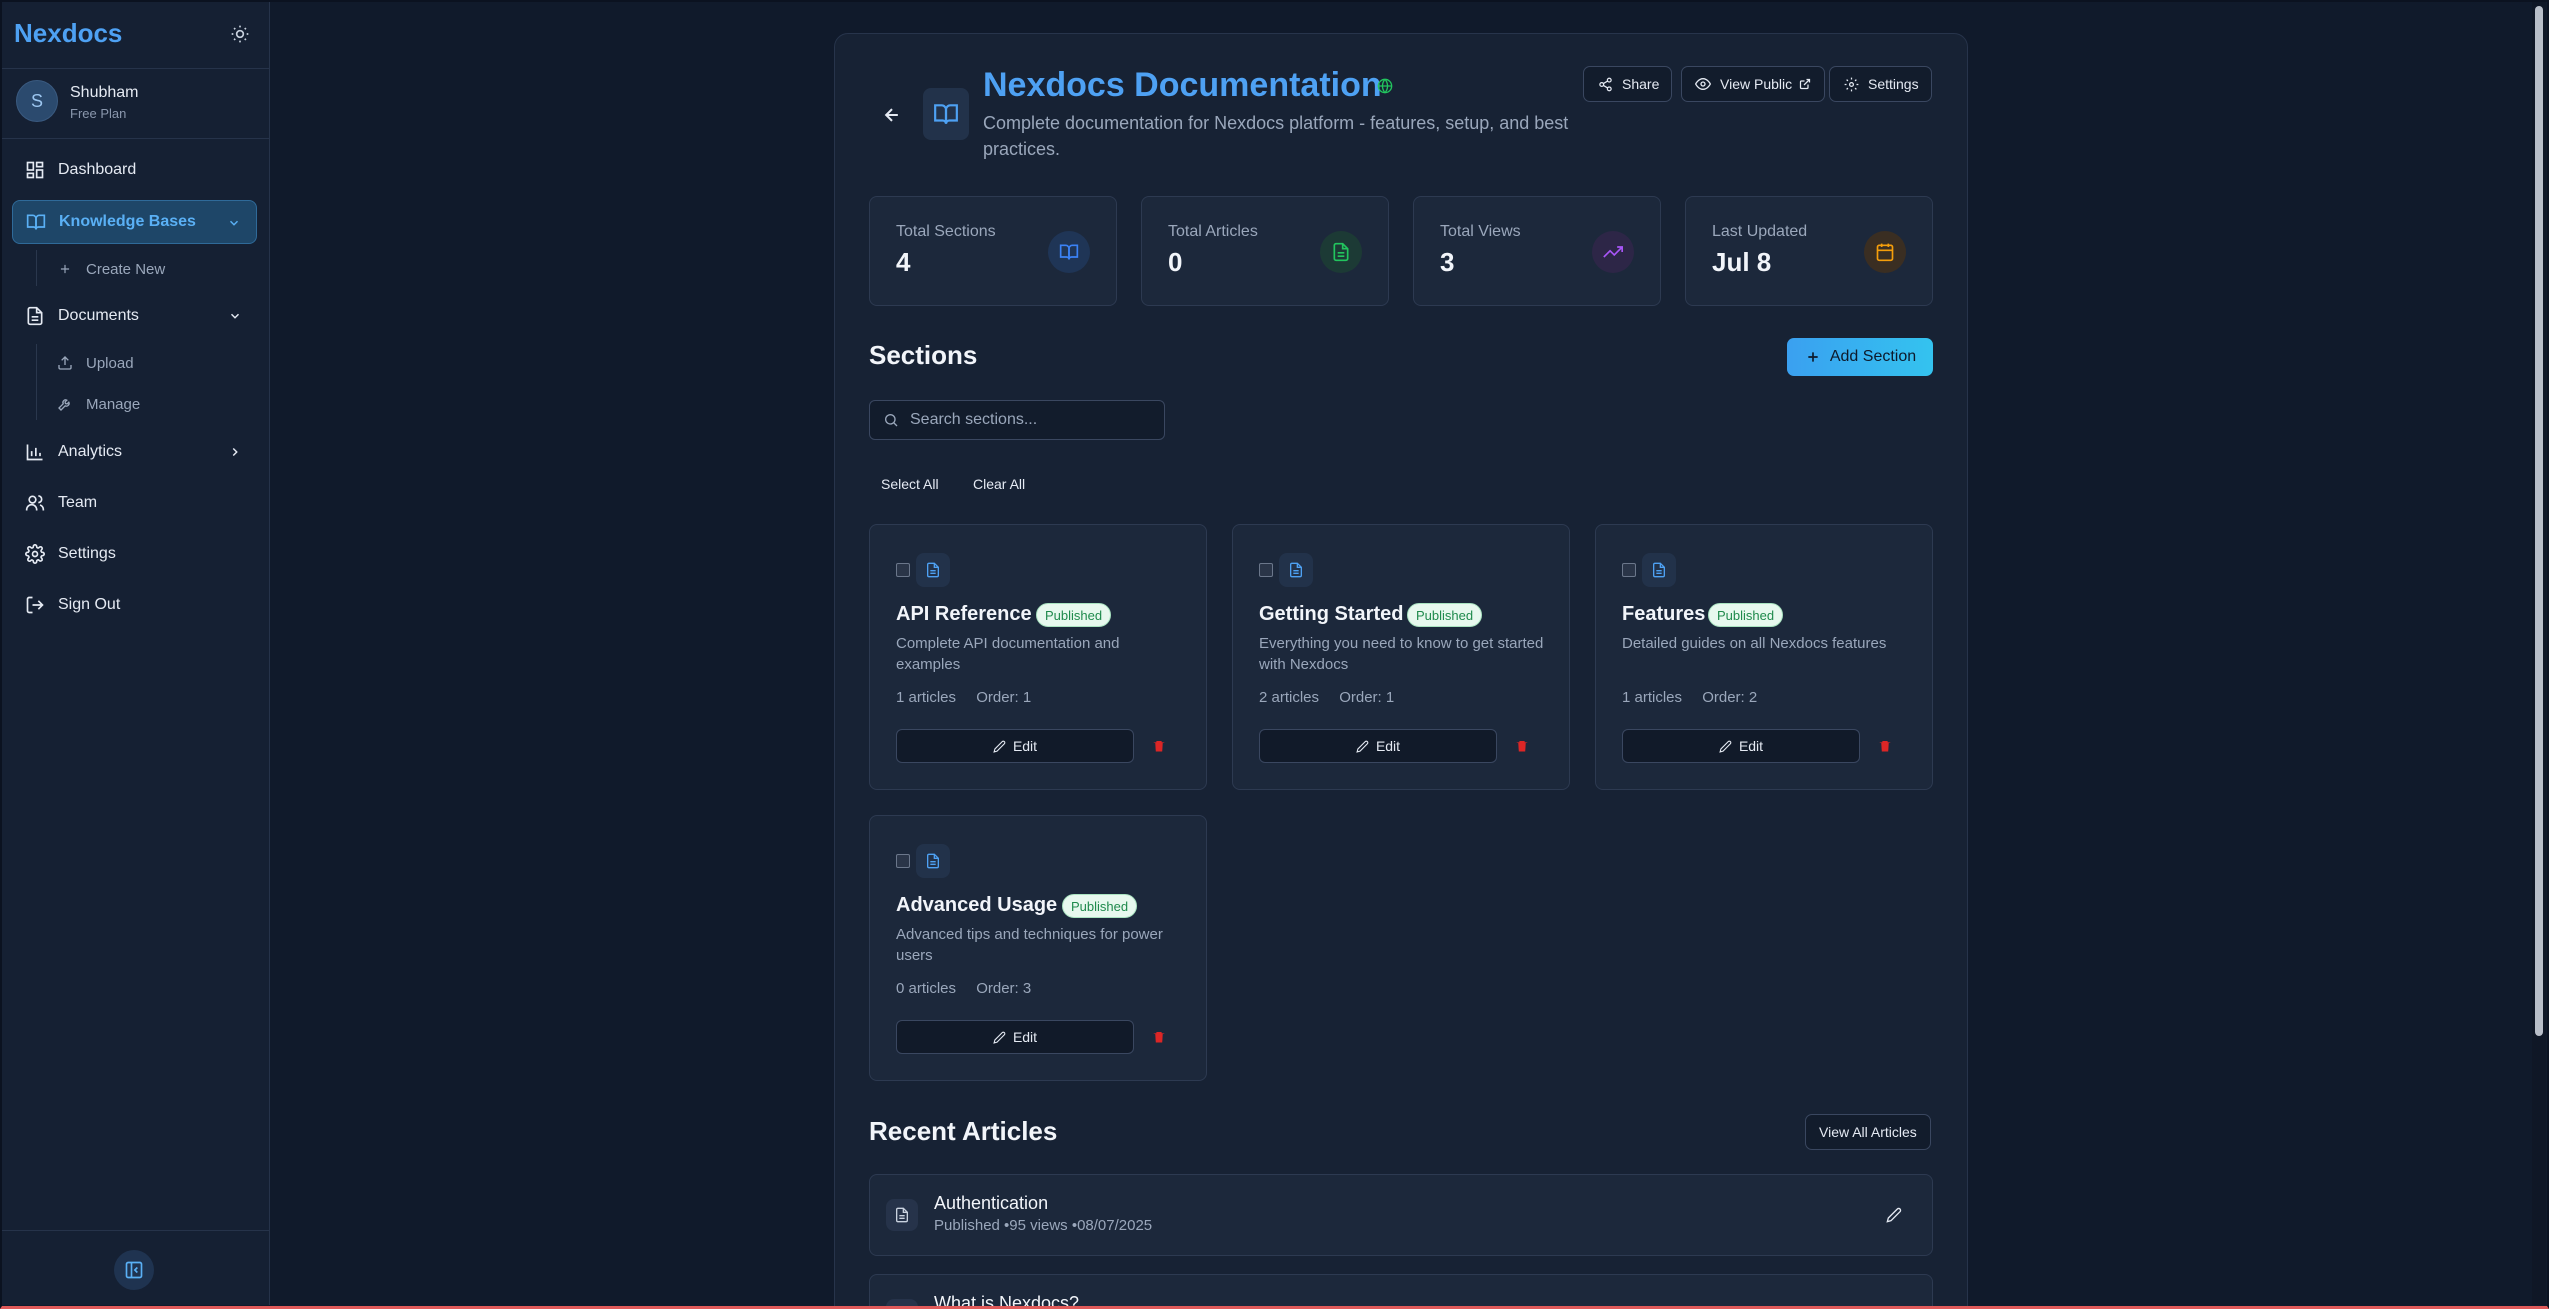 The height and width of the screenshot is (1309, 2549). Describe the element at coordinates (1175, 262) in the screenshot. I see `stat-value: 0` at that location.